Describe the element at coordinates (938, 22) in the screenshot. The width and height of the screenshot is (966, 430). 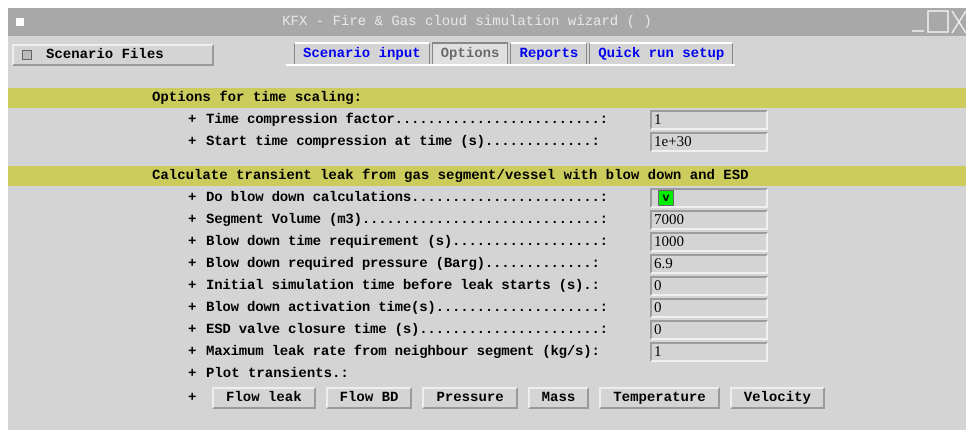
I see `window-controls-icon` at that location.